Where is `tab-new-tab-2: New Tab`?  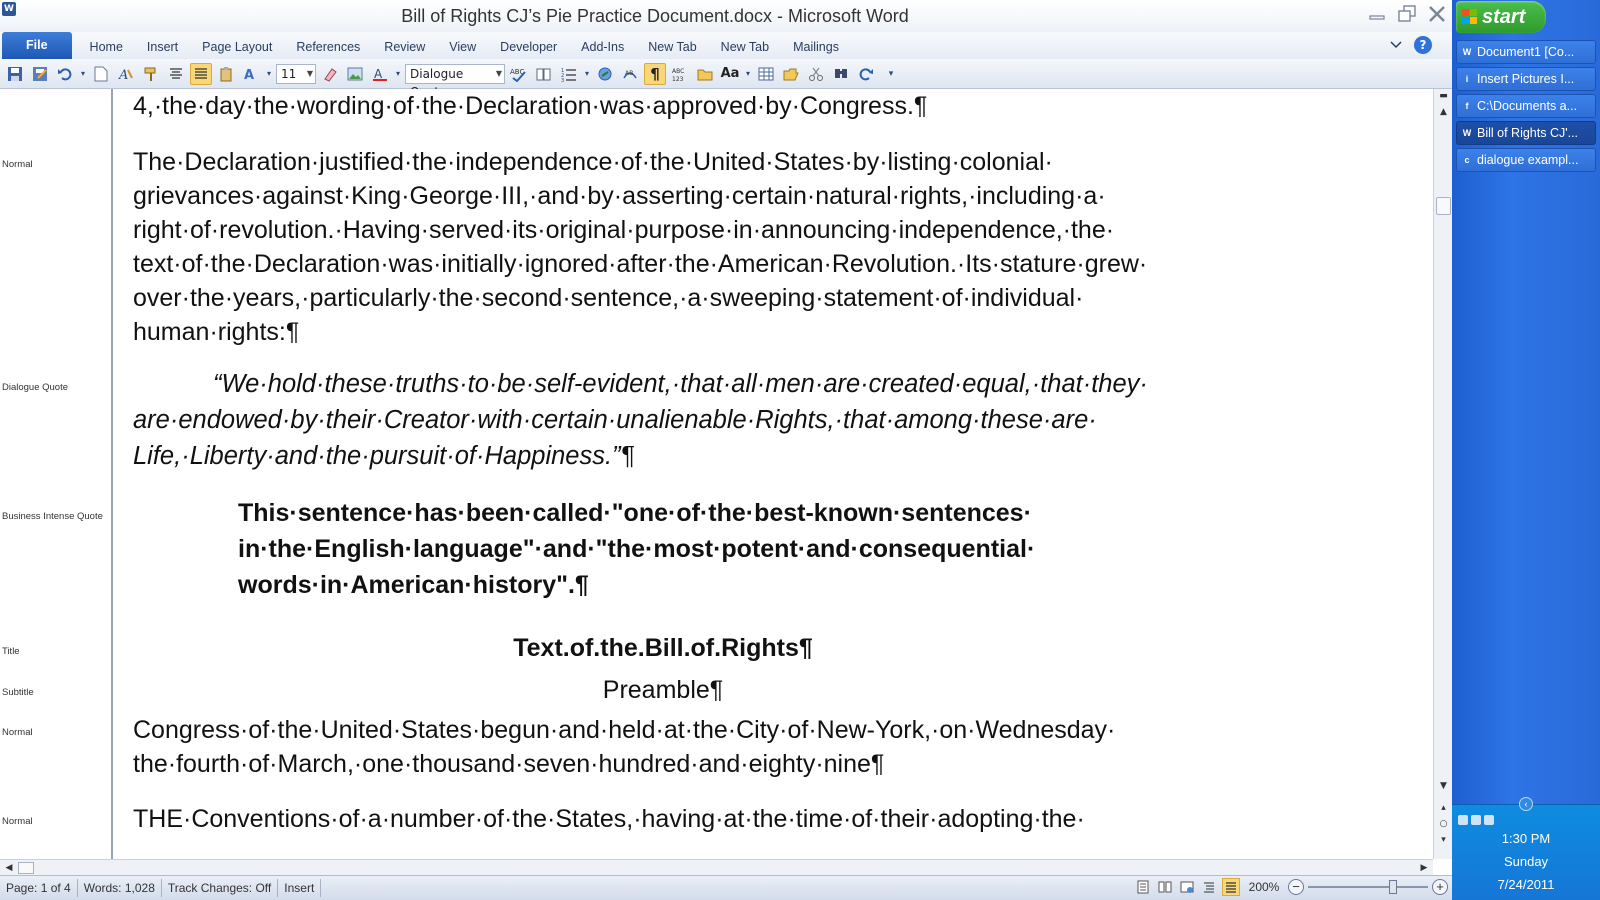
tab-new-tab-2: New Tab is located at coordinates (745, 47).